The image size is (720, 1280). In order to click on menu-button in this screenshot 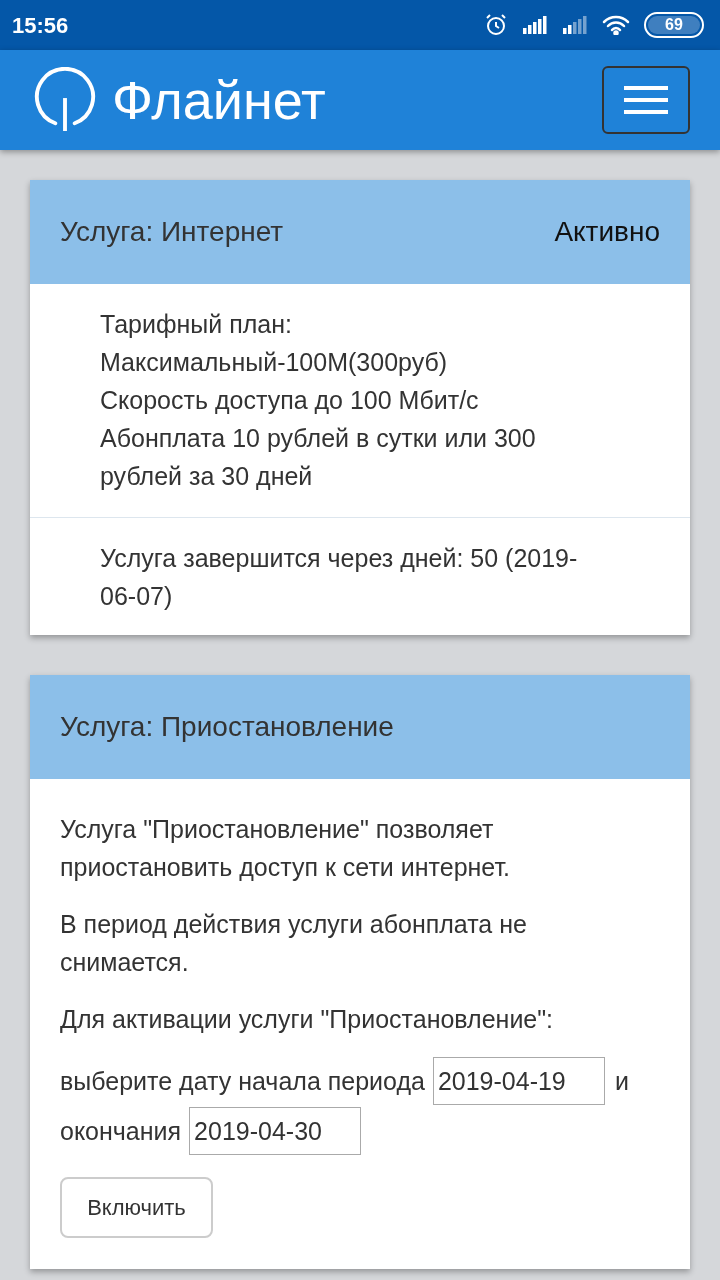, I will do `click(646, 100)`.